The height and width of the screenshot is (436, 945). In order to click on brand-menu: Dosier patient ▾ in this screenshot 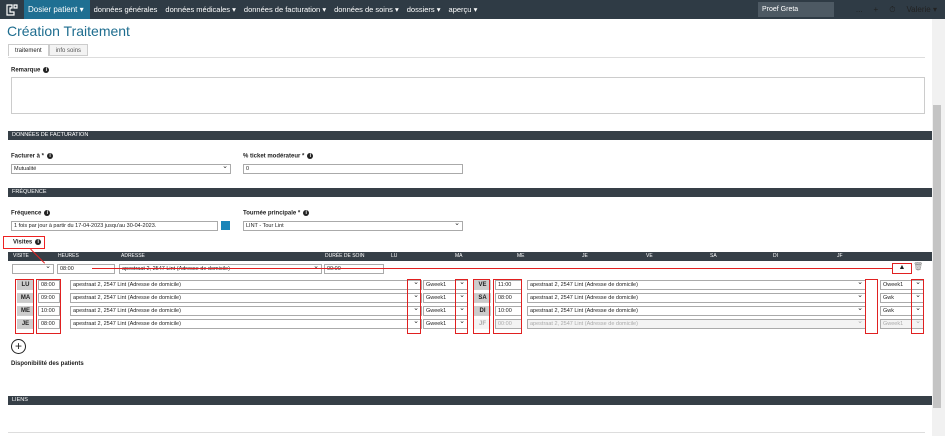, I will do `click(57, 9)`.